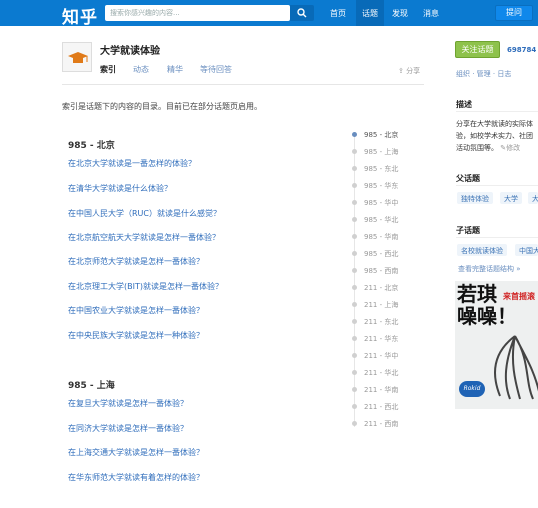  Describe the element at coordinates (381, 237) in the screenshot. I see `index-nav-label: 985 - 华南` at that location.